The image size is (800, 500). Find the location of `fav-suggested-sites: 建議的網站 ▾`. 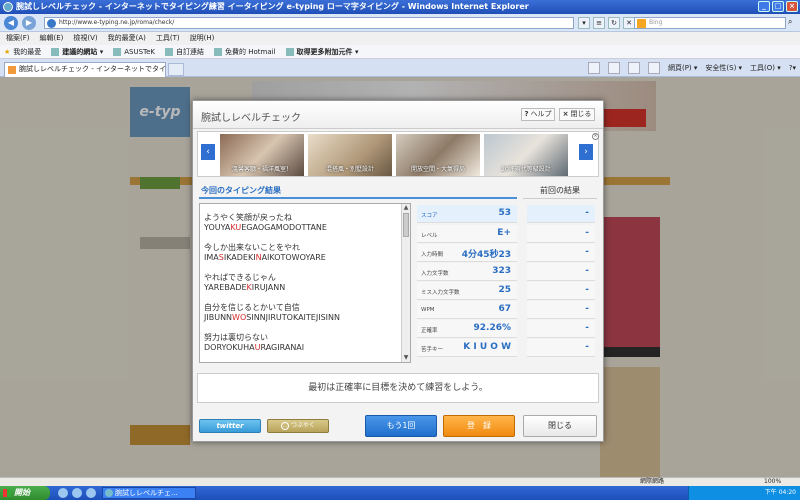

fav-suggested-sites: 建議的網站 ▾ is located at coordinates (77, 51).